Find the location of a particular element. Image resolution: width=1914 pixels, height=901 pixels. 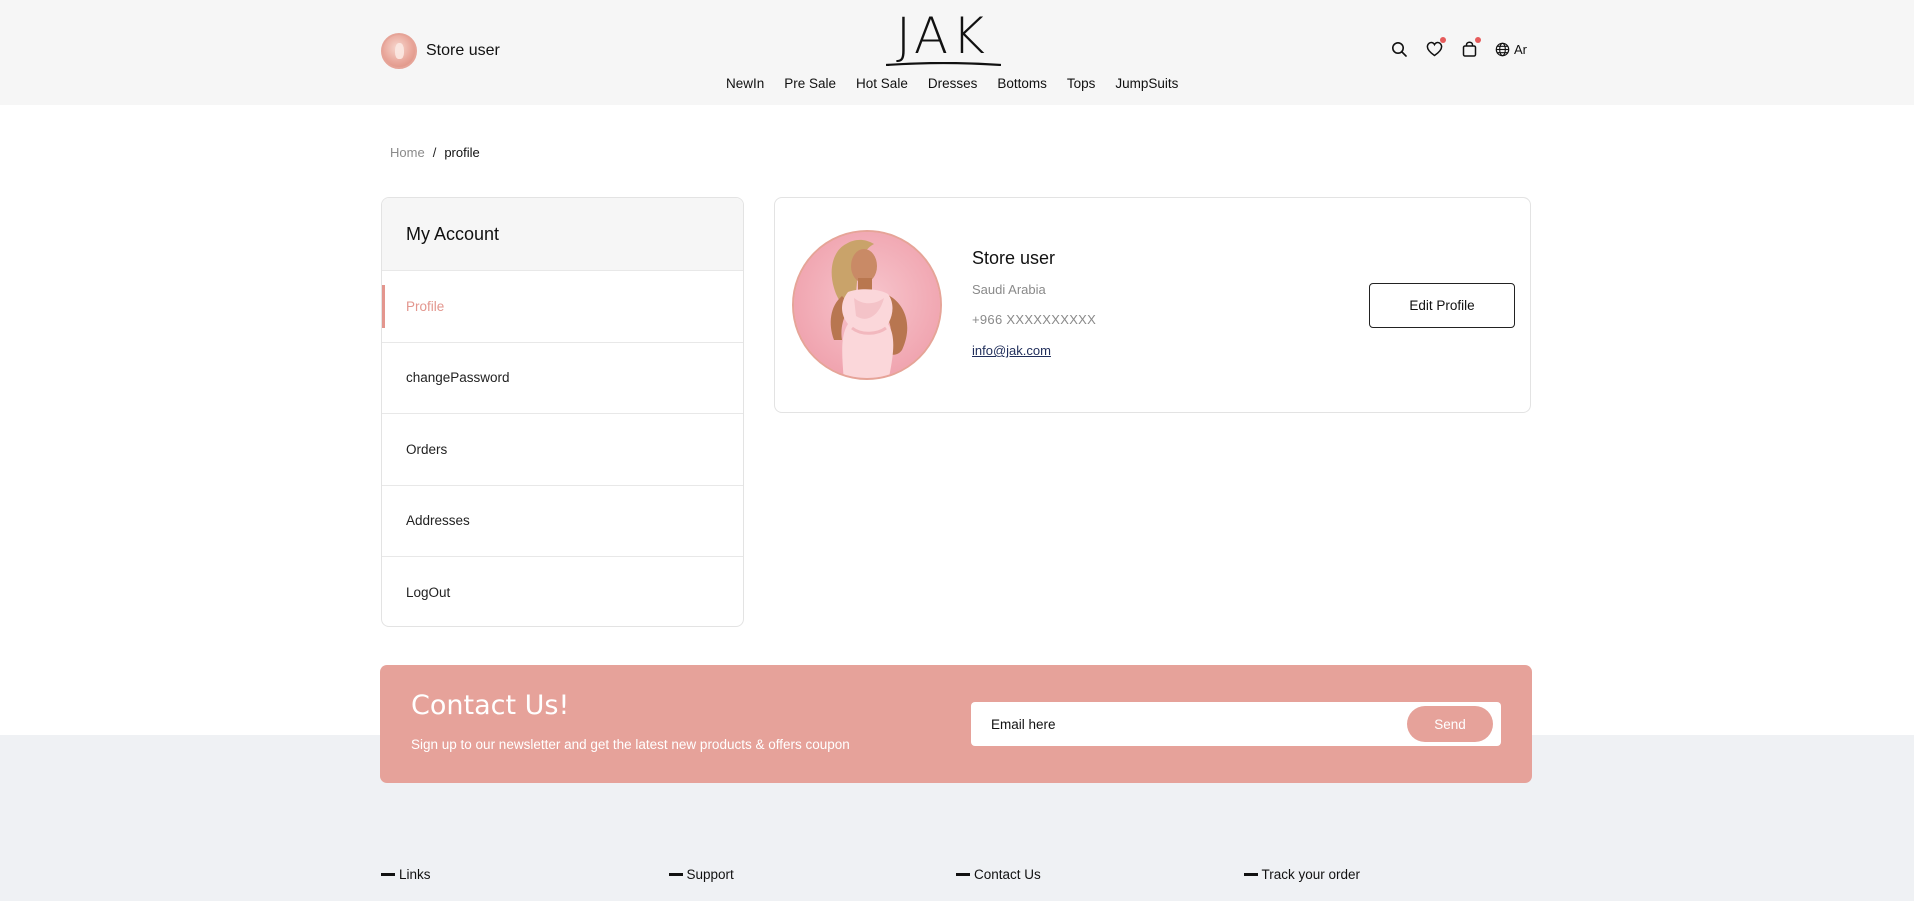

header-actions: Ar is located at coordinates (1458, 47).